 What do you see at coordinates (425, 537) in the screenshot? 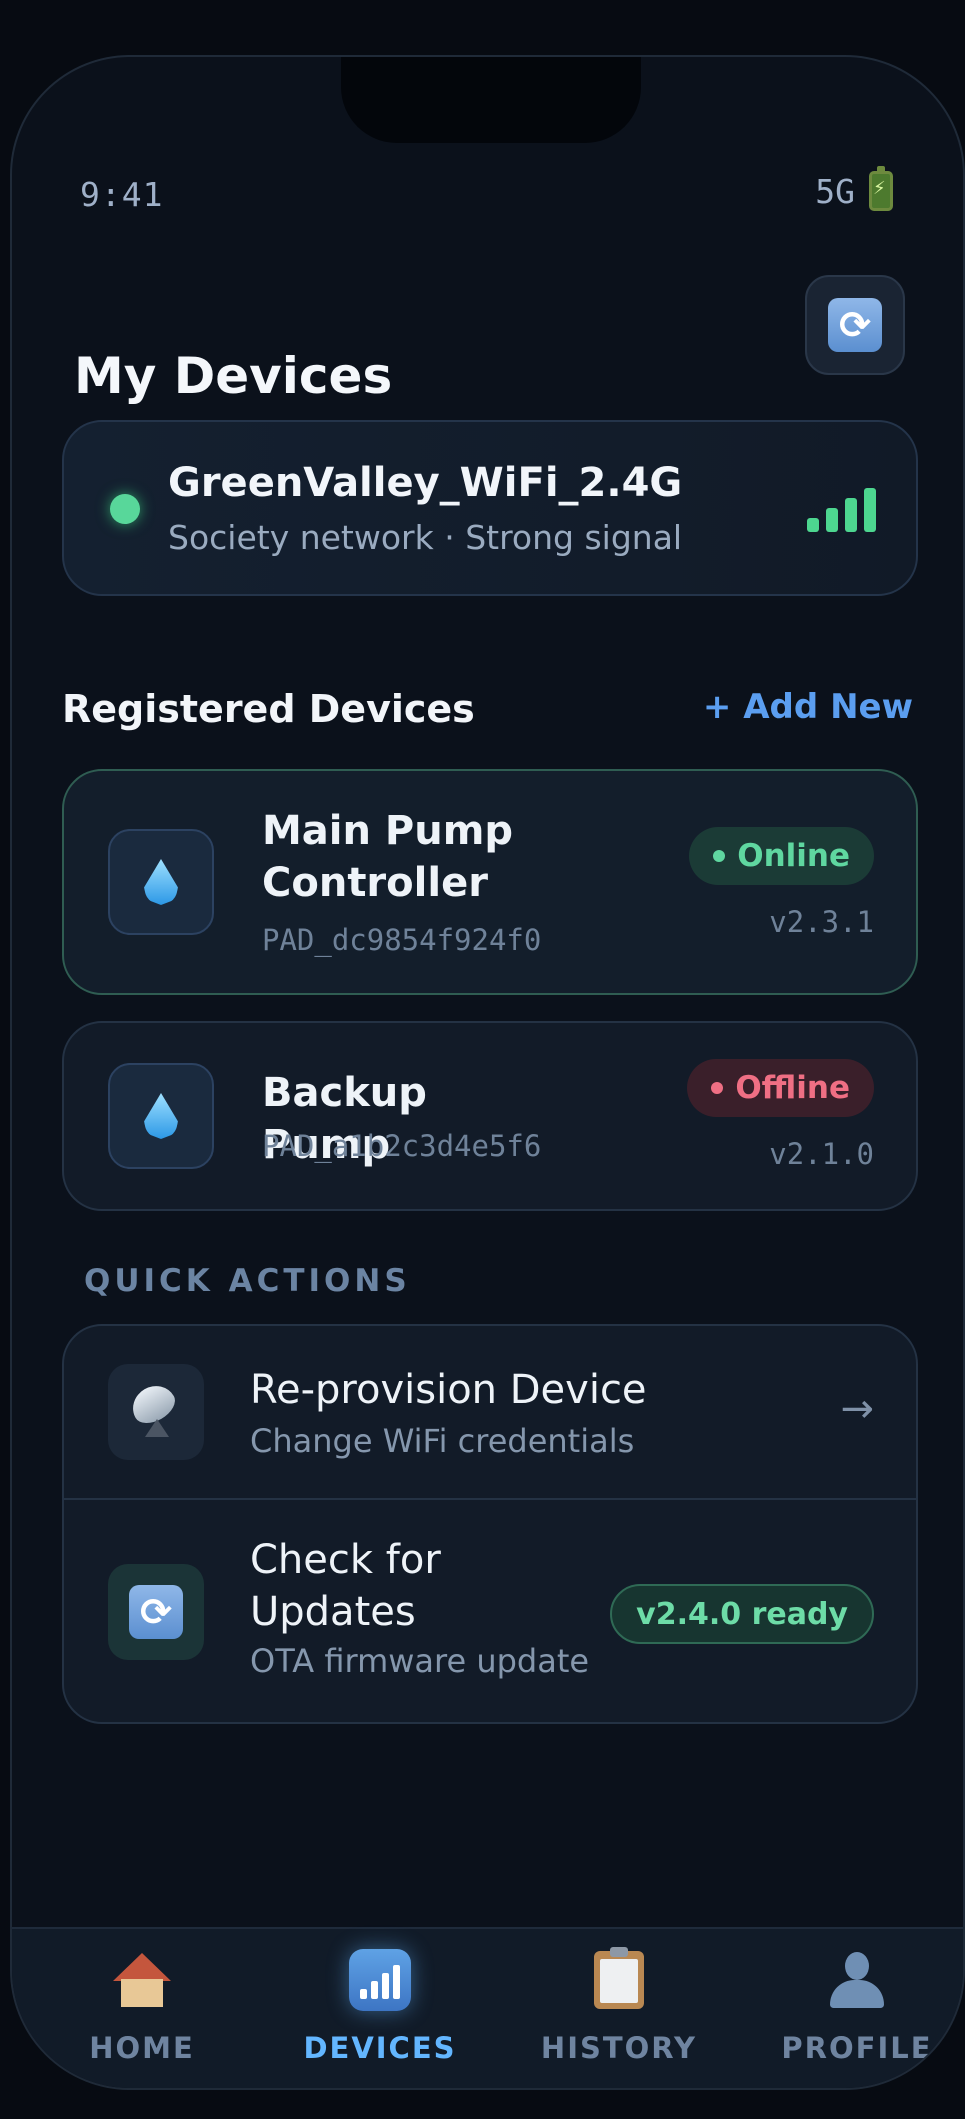
I see `wifi-subtitle: Society network · Strong signal` at bounding box center [425, 537].